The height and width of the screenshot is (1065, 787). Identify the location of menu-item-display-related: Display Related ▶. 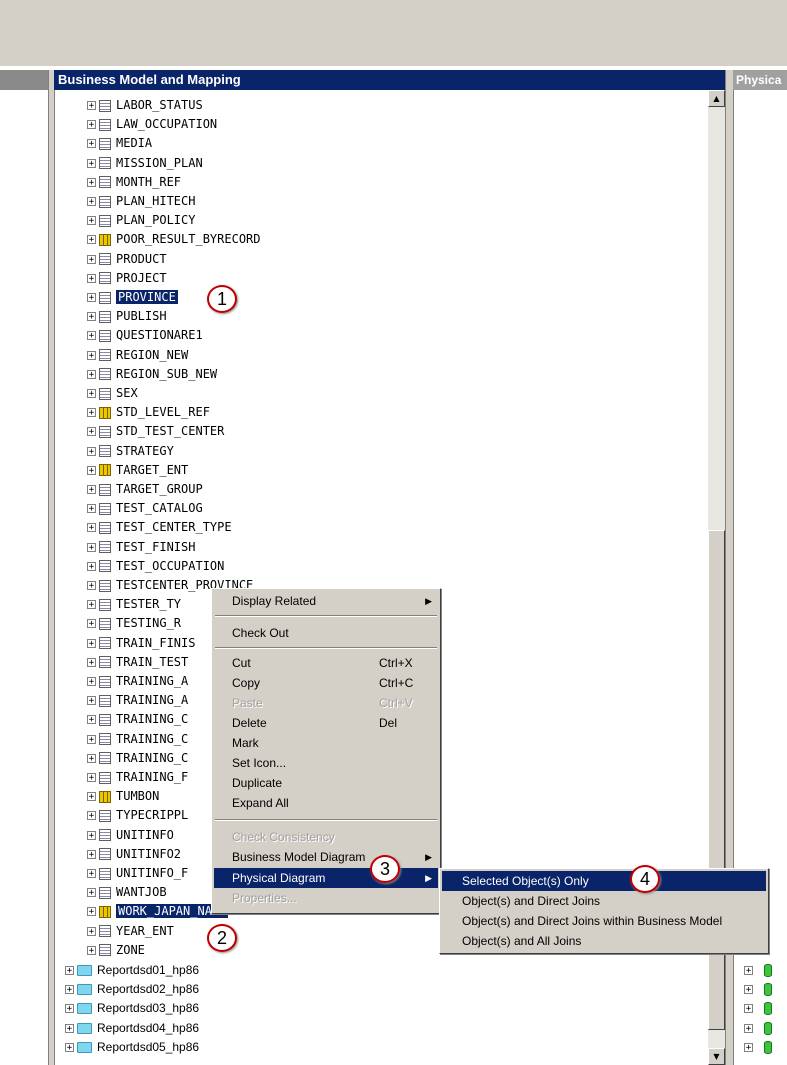
(326, 601).